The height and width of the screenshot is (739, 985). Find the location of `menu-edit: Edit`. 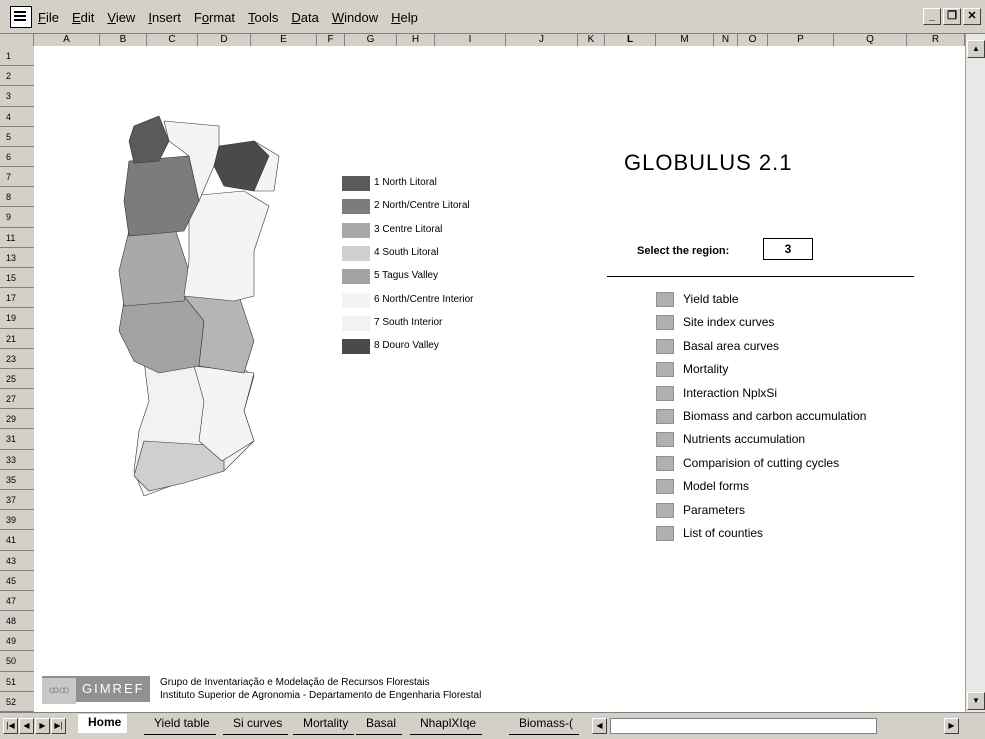

menu-edit: Edit is located at coordinates (83, 17).